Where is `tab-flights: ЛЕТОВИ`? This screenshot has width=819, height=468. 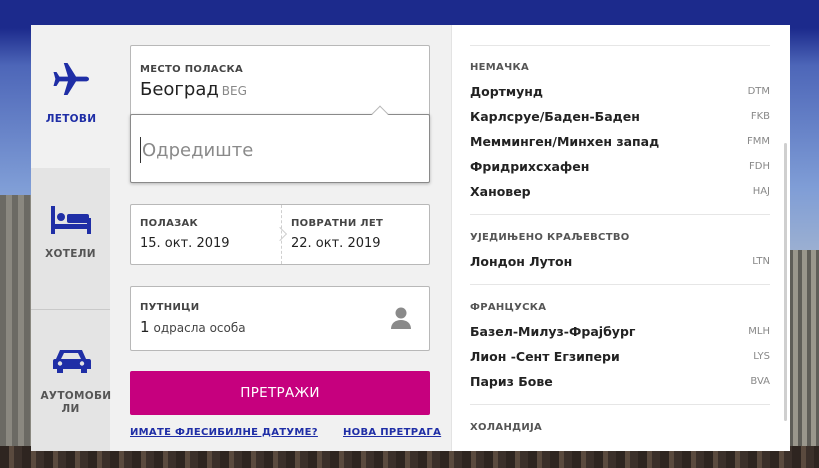
tab-flights: ЛЕТОВИ is located at coordinates (71, 96).